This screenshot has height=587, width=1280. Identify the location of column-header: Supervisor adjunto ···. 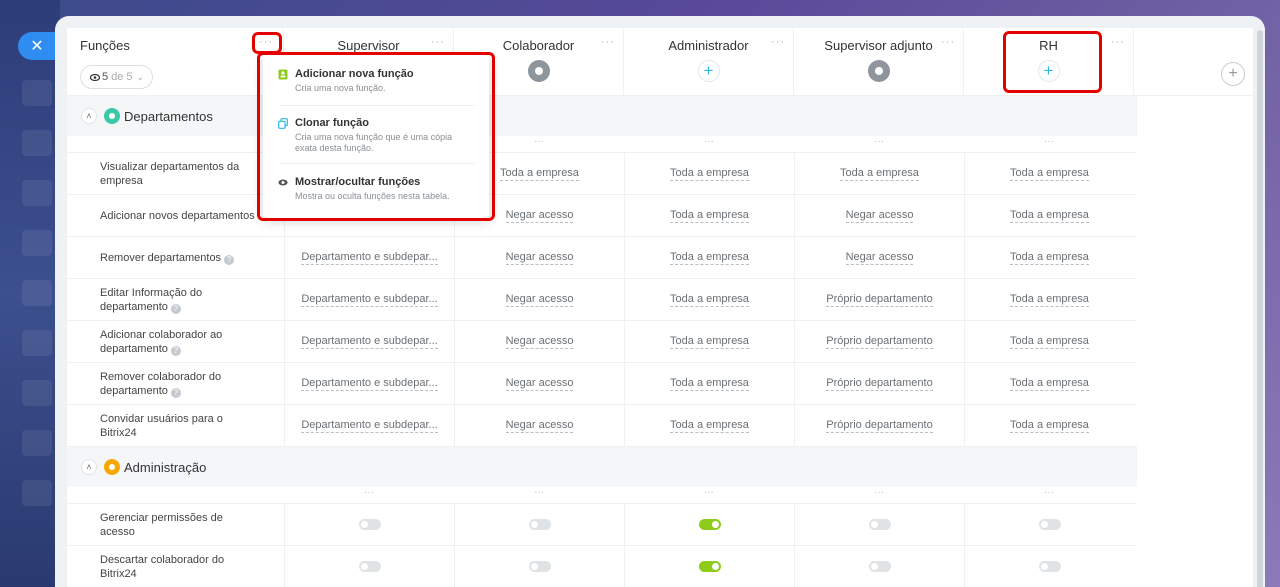
(879, 62).